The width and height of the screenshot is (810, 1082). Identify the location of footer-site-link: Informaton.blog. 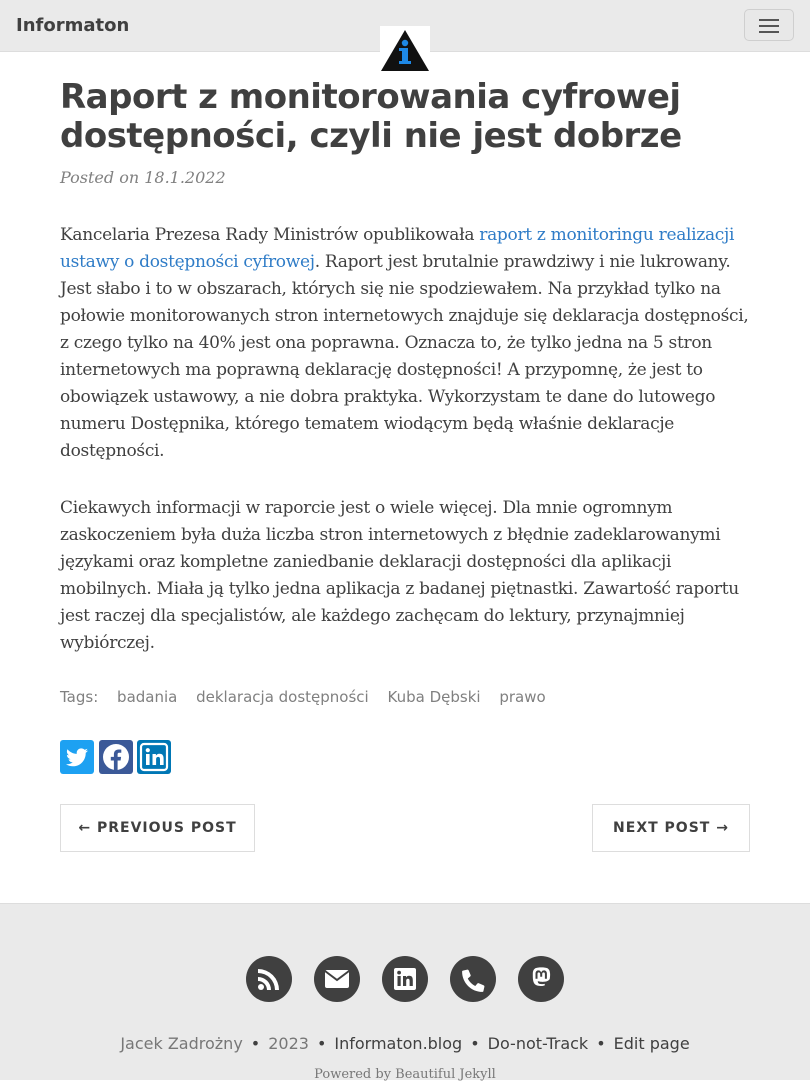
(398, 1043).